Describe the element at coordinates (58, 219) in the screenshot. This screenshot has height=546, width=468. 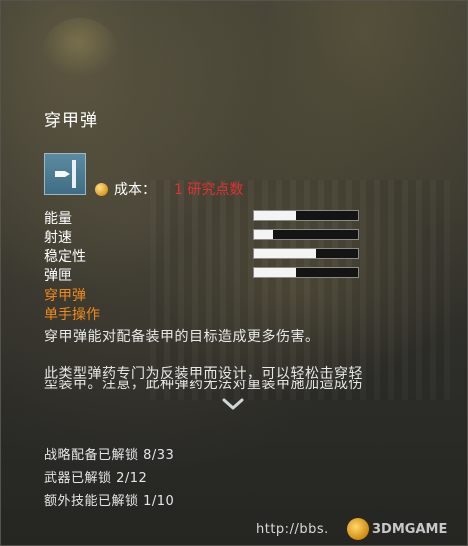
I see `stat-name-energy: 能量` at that location.